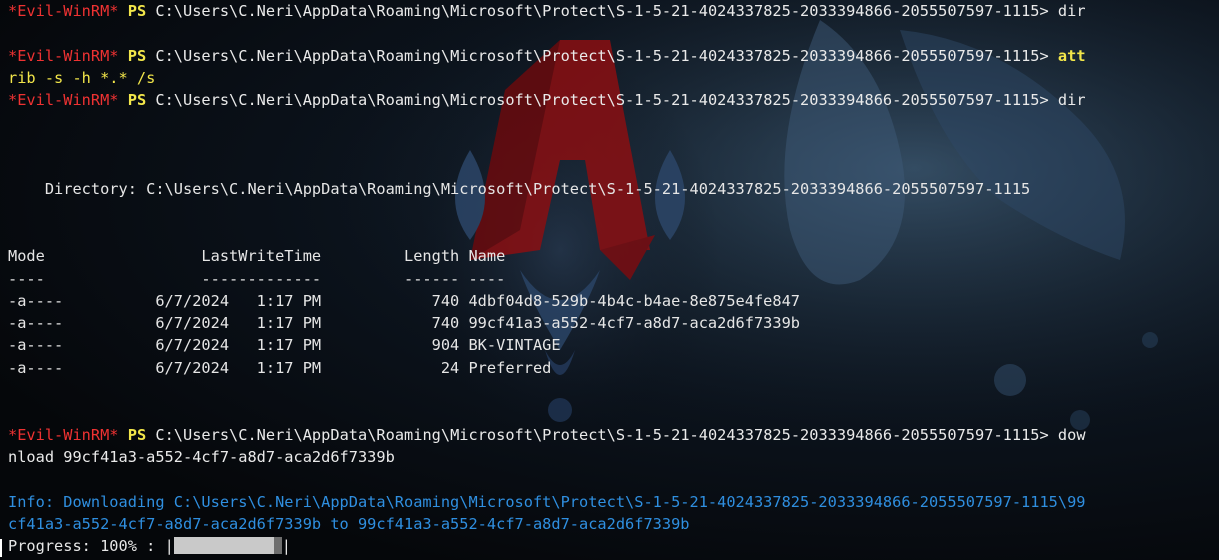 This screenshot has width=1219, height=560. What do you see at coordinates (610, 546) in the screenshot?
I see `progress-line: Progress: 100% : | |` at bounding box center [610, 546].